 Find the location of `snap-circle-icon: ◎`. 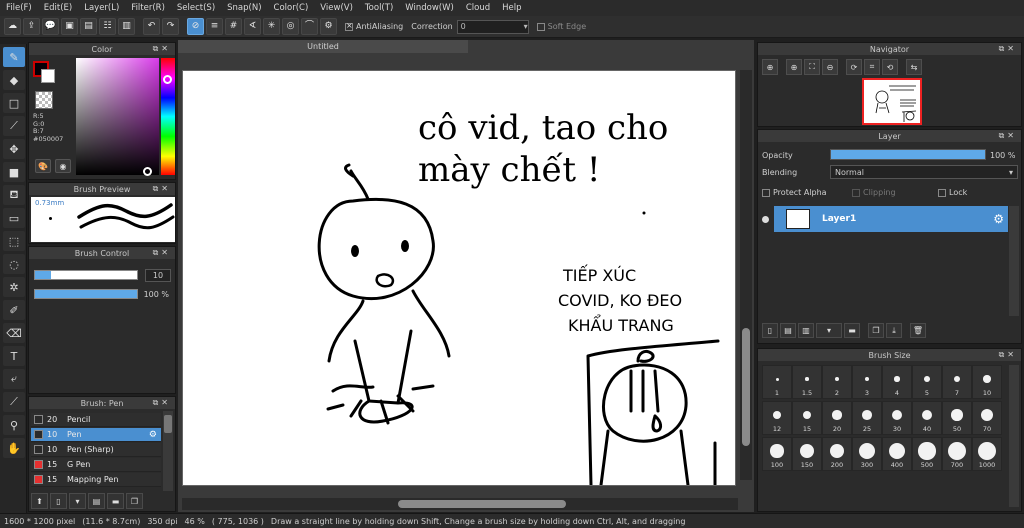

snap-circle-icon: ◎ is located at coordinates (290, 26).